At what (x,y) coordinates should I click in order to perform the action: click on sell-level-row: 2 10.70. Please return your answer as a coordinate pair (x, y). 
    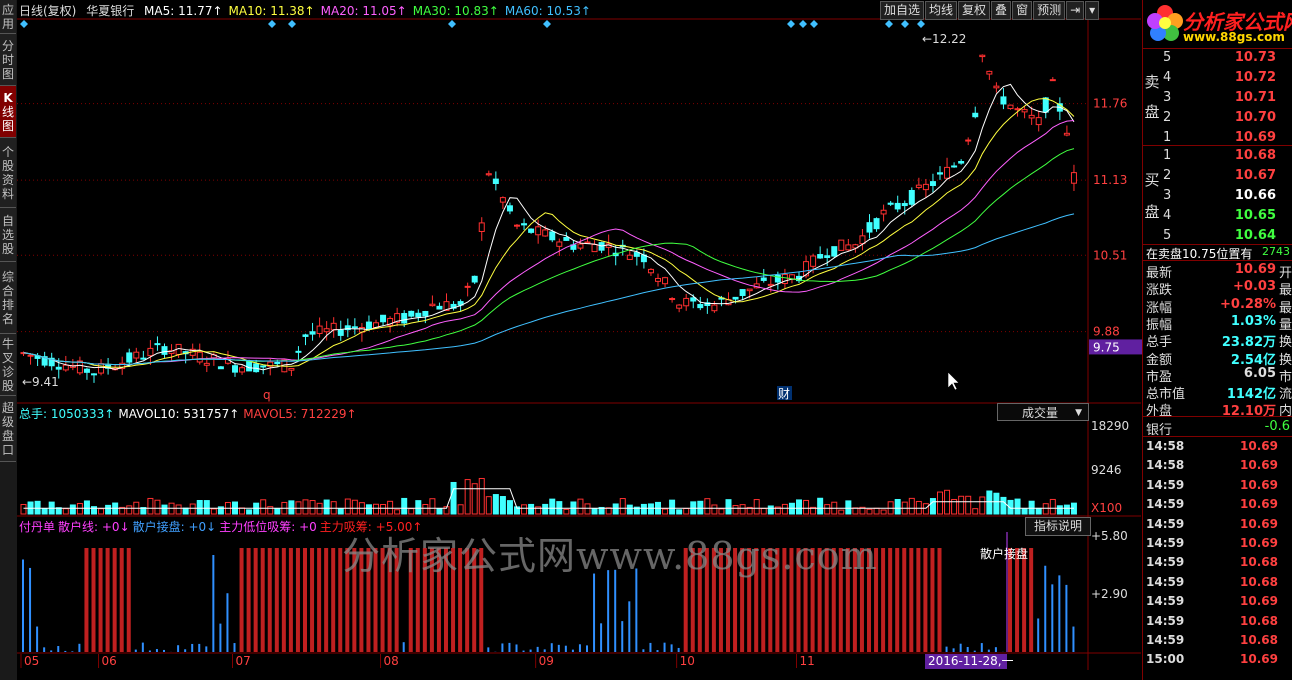
    Looking at the image, I should click on (1226, 118).